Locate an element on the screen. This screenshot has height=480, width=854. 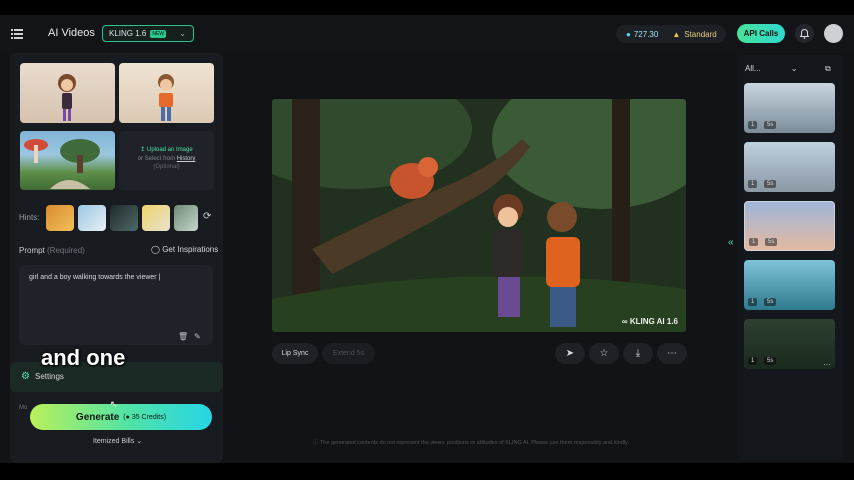
generate-credits-group: (● 35 Credits) is located at coordinates (145, 417).